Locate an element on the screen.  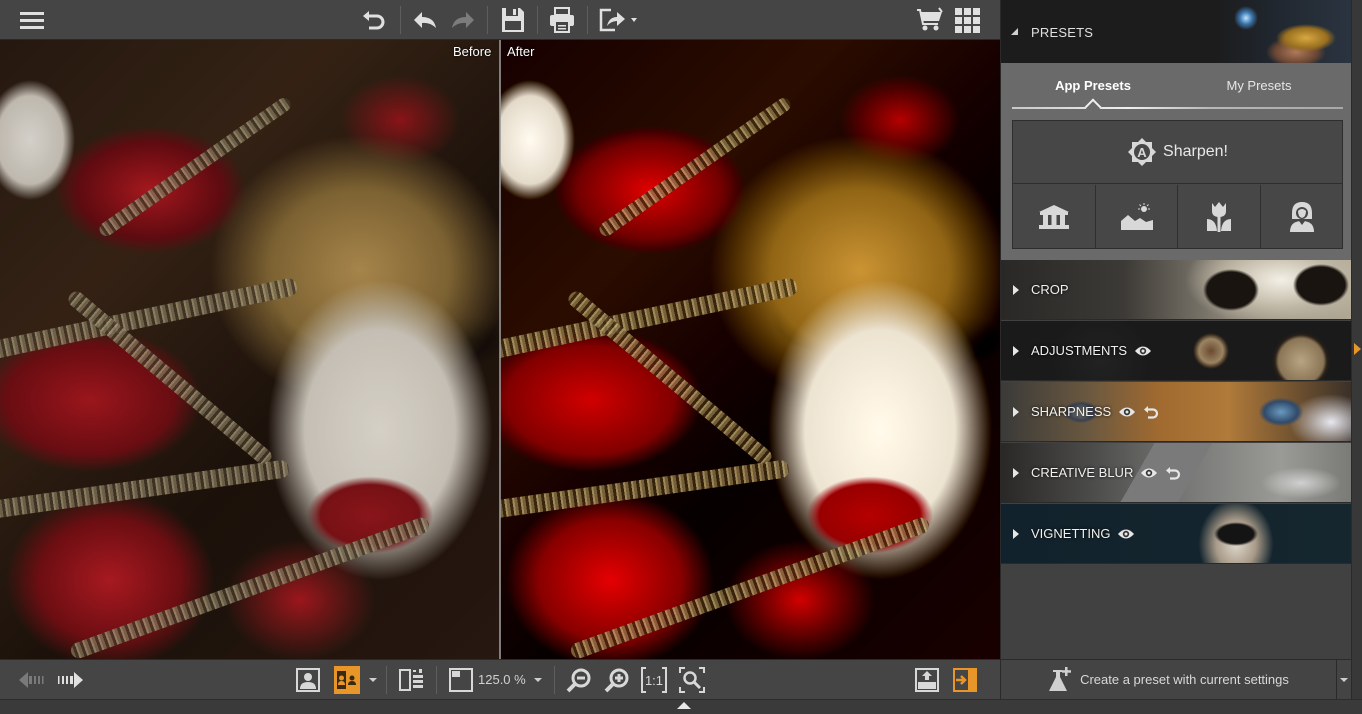
split-view-icon is located at coordinates (346, 680).